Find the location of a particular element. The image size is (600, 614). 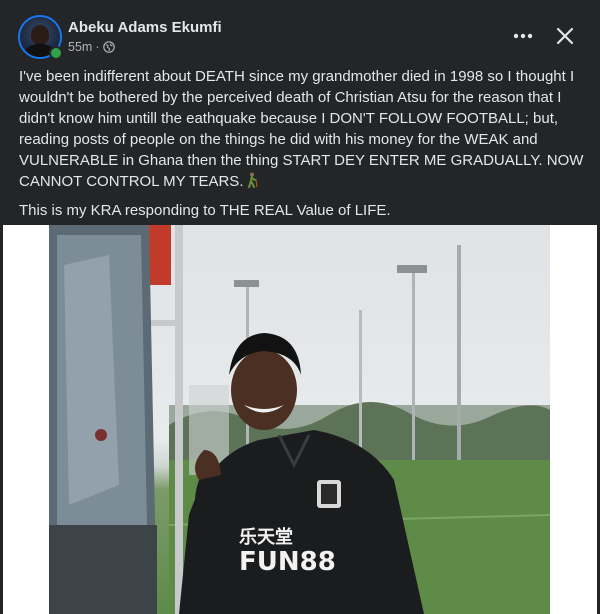

shirt-sponsor-chinese: 乐天堂 is located at coordinates (266, 537).